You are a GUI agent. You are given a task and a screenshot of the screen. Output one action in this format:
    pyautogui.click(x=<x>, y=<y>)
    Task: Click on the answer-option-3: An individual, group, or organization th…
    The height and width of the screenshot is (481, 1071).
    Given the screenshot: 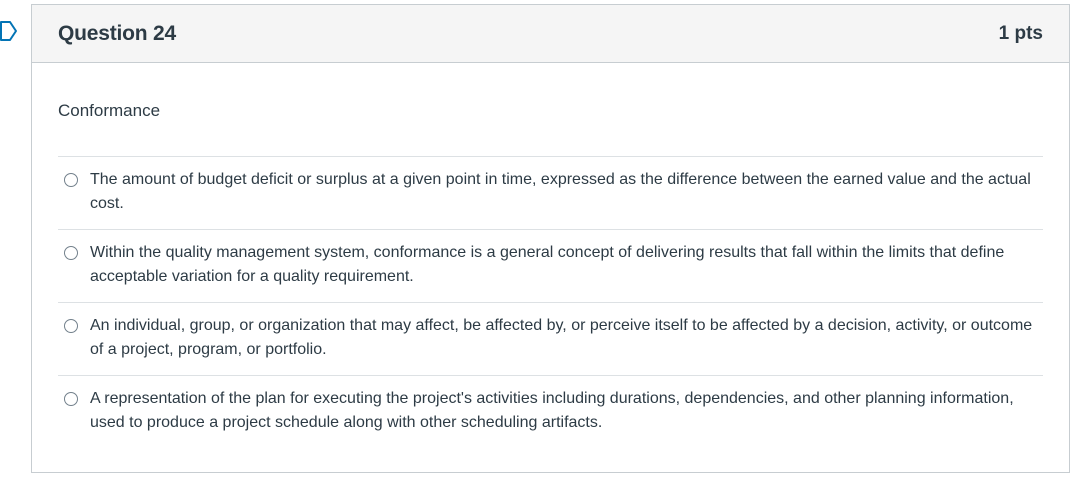 What is the action you would take?
    pyautogui.click(x=550, y=338)
    